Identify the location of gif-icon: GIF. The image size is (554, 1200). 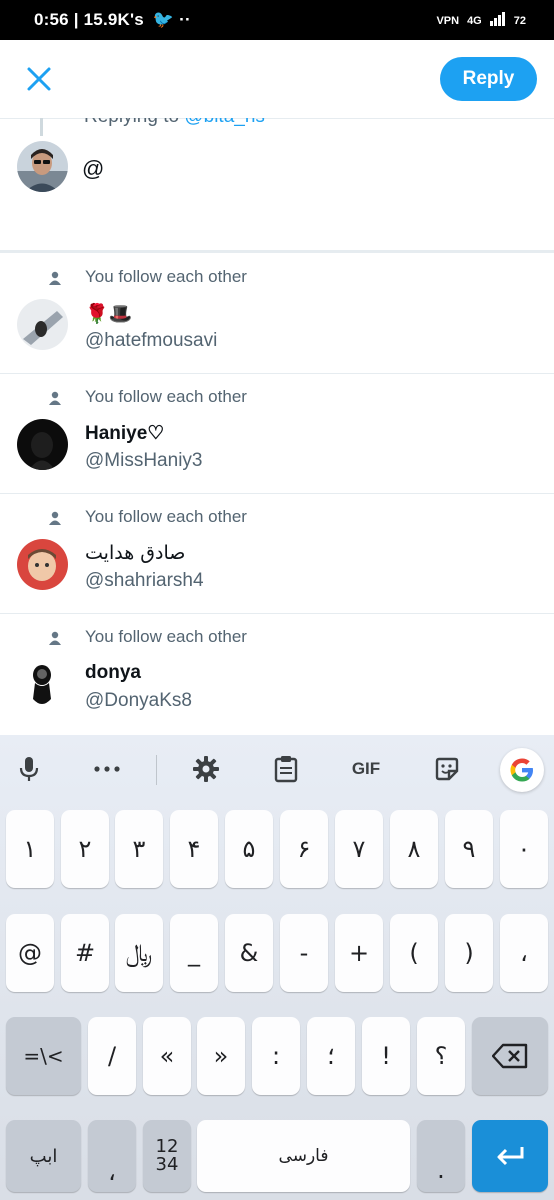
(366, 769).